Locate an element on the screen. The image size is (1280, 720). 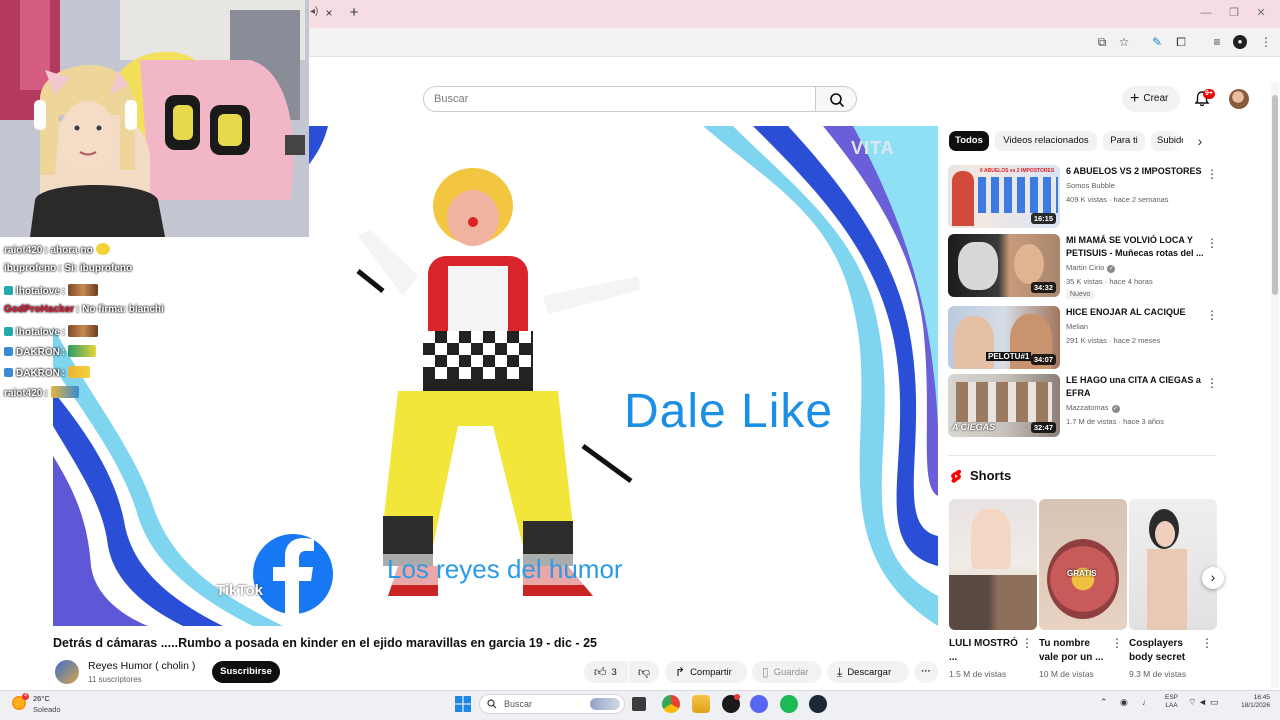
recommendation-channel: Melian is located at coordinates (1077, 326).